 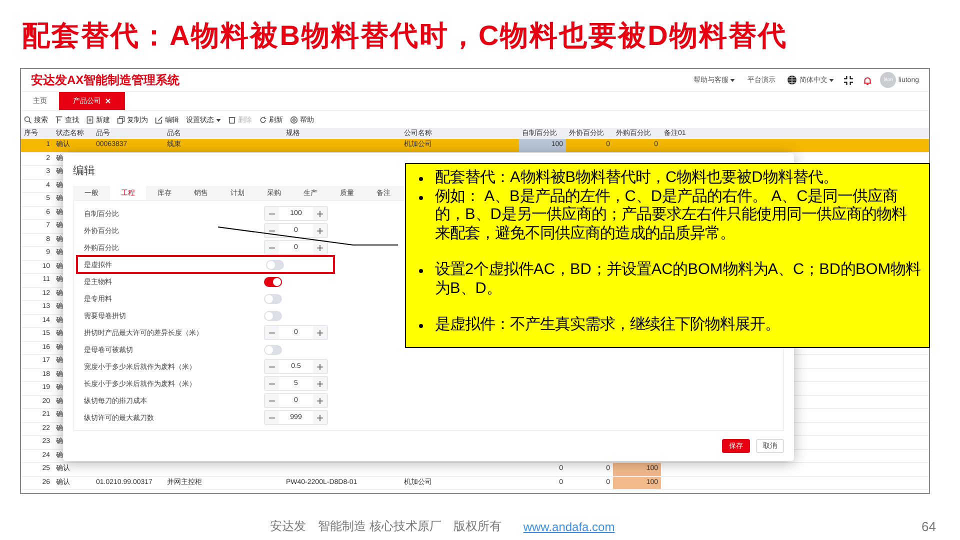 What do you see at coordinates (108, 101) in the screenshot?
I see `close-icon` at bounding box center [108, 101].